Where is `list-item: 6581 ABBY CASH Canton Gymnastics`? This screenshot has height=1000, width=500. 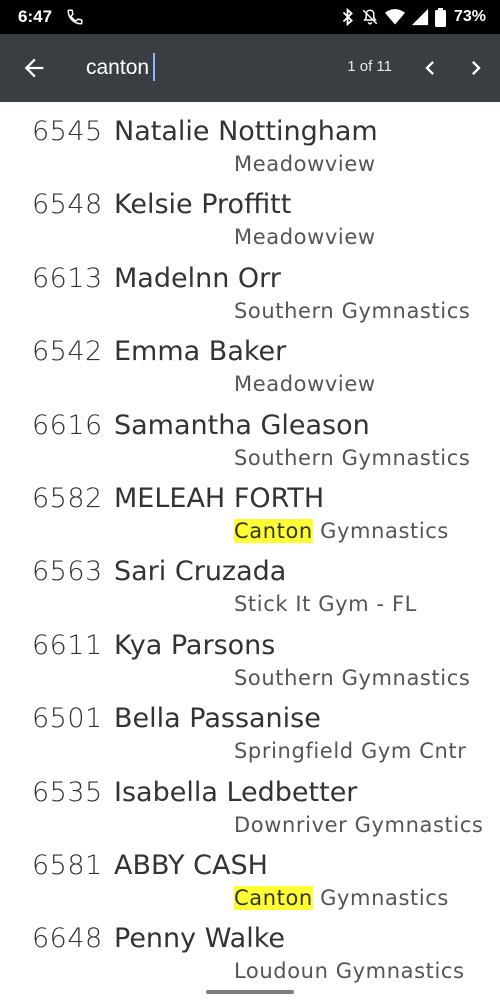 list-item: 6581 ABBY CASH Canton Gymnastics is located at coordinates (250, 873).